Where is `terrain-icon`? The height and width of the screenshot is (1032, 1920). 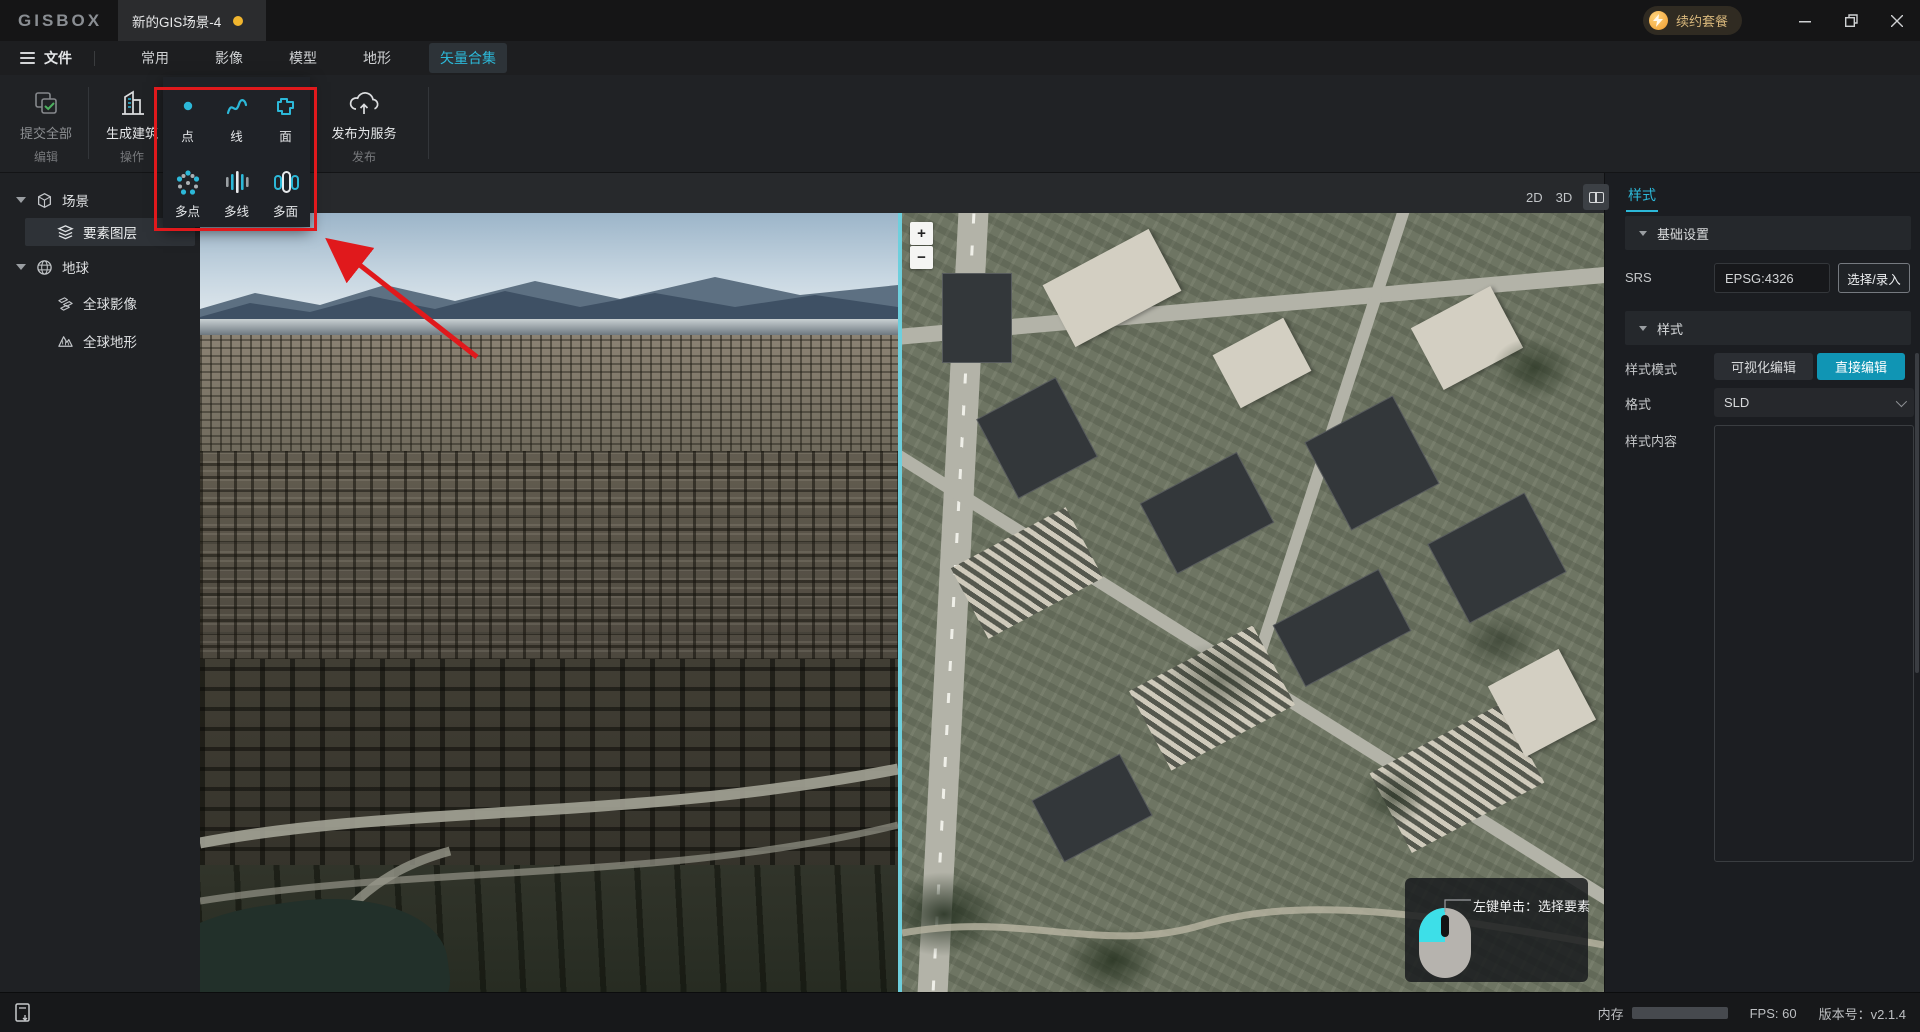 terrain-icon is located at coordinates (65, 341).